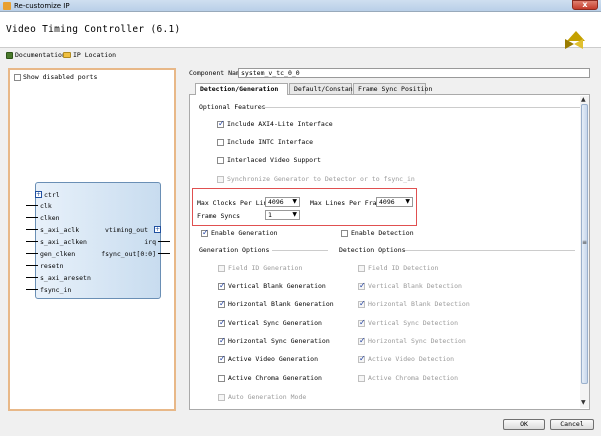  I want to click on ok-button: OK, so click(524, 424).